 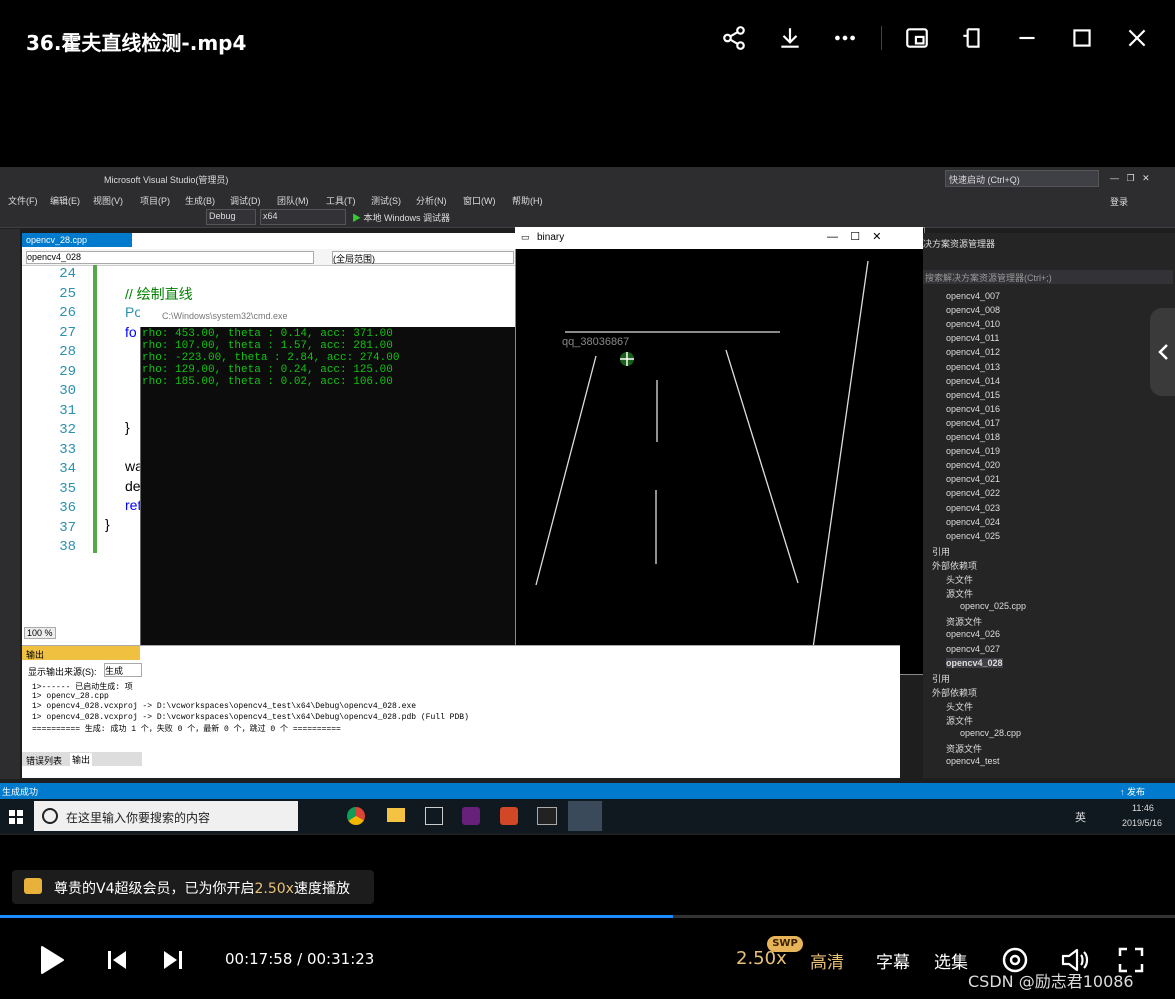 I want to click on menu-item: 团队(M), so click(x=293, y=200).